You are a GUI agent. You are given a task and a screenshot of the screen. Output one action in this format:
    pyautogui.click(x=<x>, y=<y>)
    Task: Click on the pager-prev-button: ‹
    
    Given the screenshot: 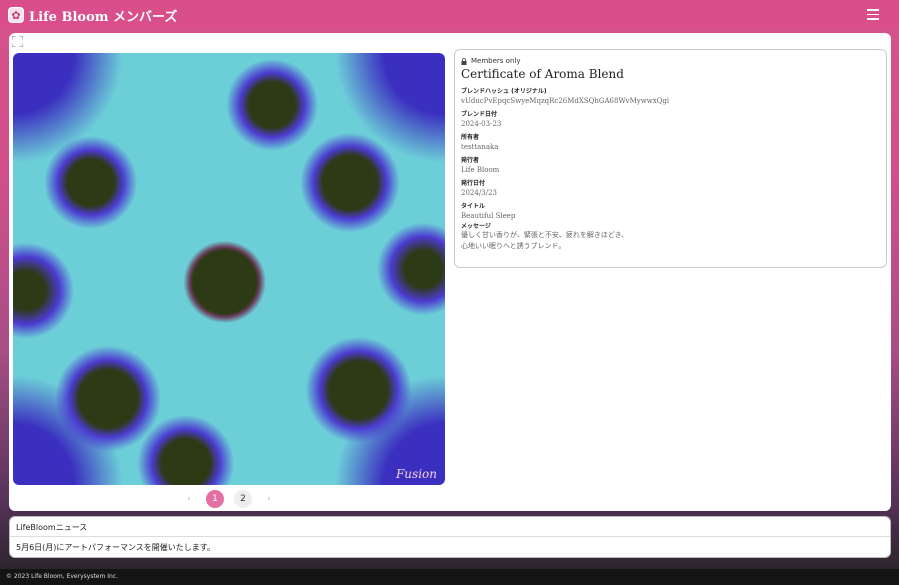 What is the action you would take?
    pyautogui.click(x=189, y=499)
    